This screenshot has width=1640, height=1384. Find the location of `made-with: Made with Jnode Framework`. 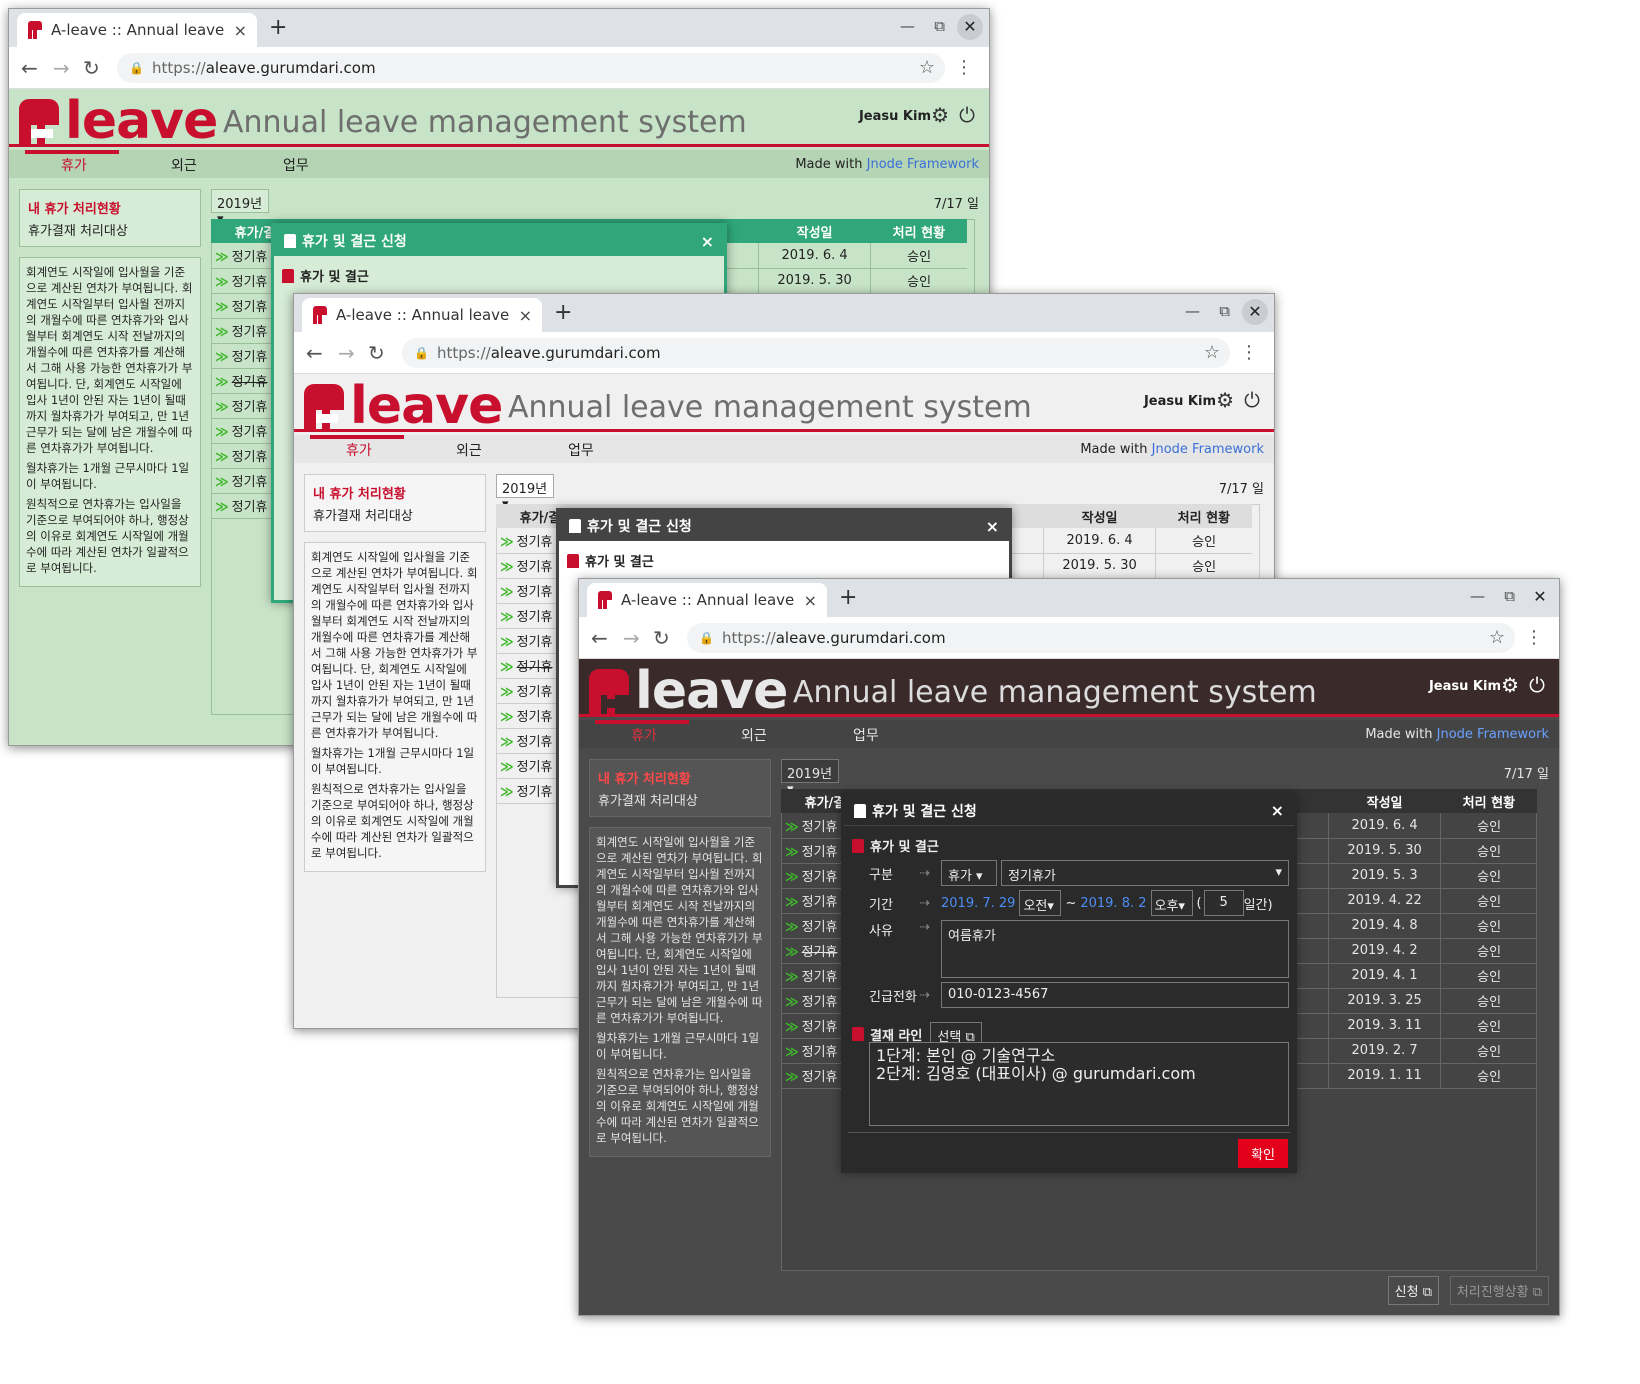

made-with: Made with Jnode Framework is located at coordinates (1172, 449).